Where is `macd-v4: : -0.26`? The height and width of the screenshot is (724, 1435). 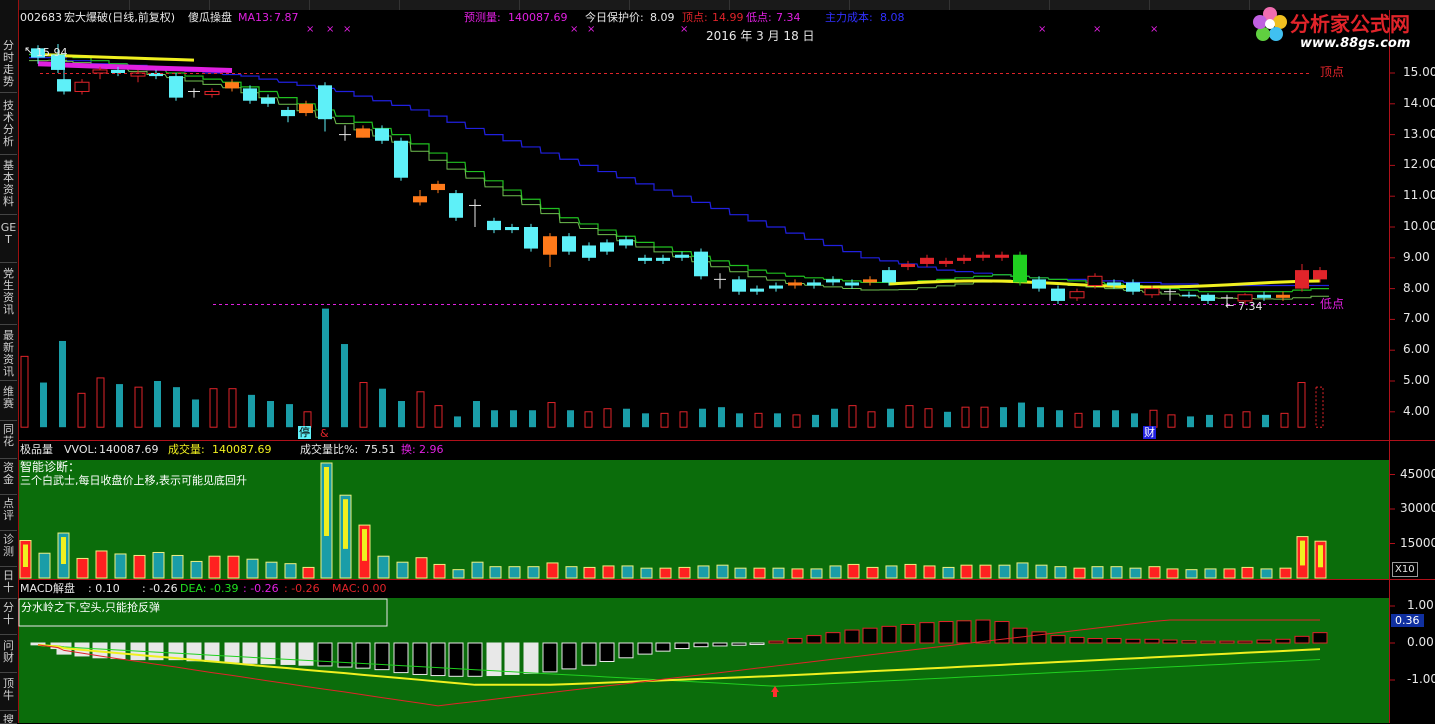 macd-v4: : -0.26 is located at coordinates (302, 588).